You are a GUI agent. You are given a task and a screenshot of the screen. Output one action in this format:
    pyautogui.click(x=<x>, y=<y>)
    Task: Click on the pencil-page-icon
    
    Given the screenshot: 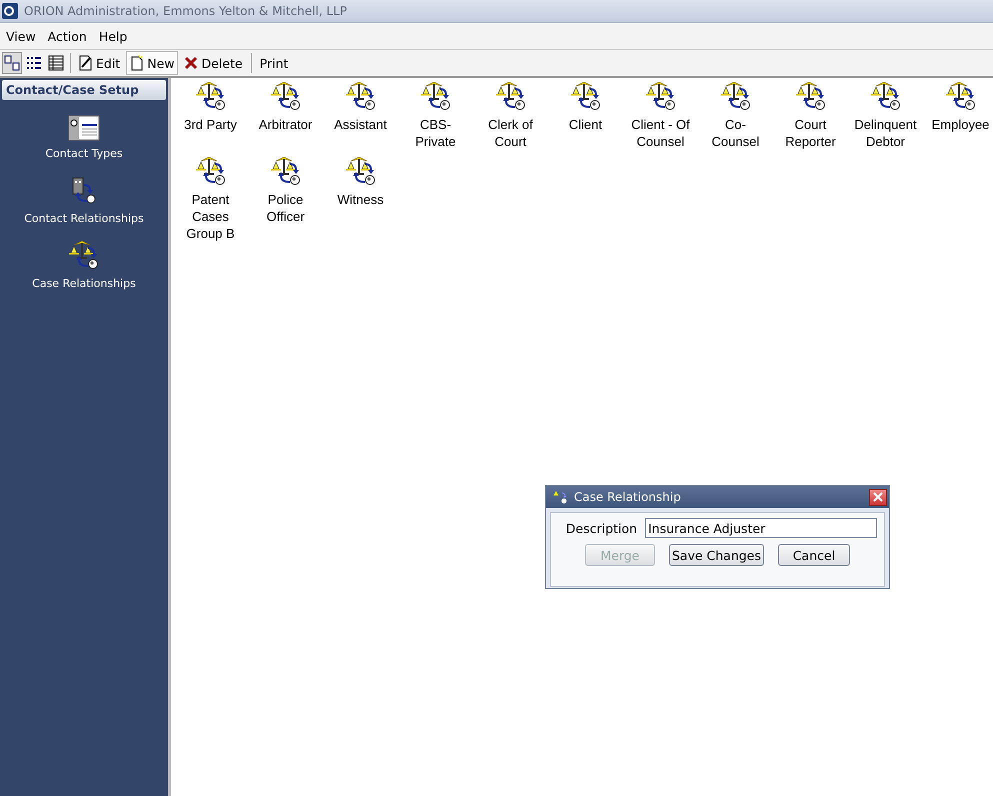 What is the action you would take?
    pyautogui.click(x=86, y=63)
    